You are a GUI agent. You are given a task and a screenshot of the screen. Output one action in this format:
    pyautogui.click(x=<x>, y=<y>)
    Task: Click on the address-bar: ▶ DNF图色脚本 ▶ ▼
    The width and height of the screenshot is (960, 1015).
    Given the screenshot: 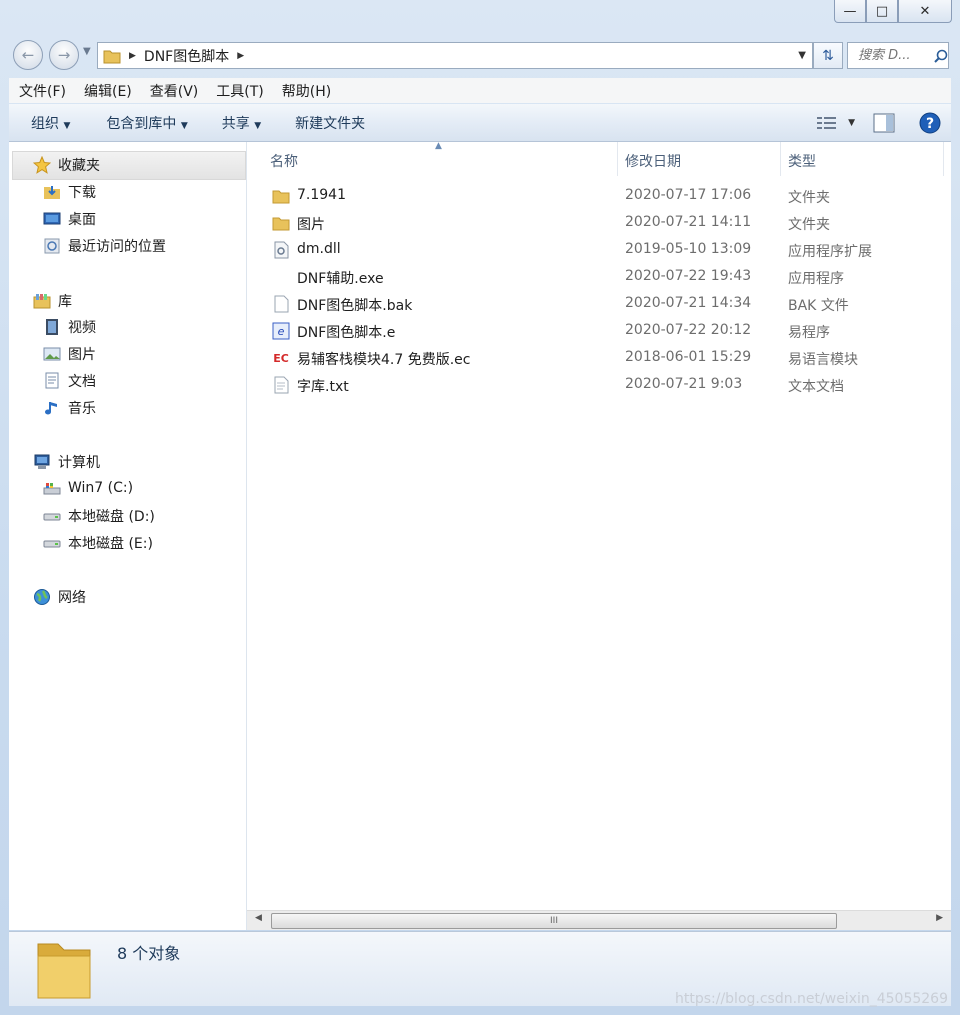 What is the action you would take?
    pyautogui.click(x=455, y=55)
    